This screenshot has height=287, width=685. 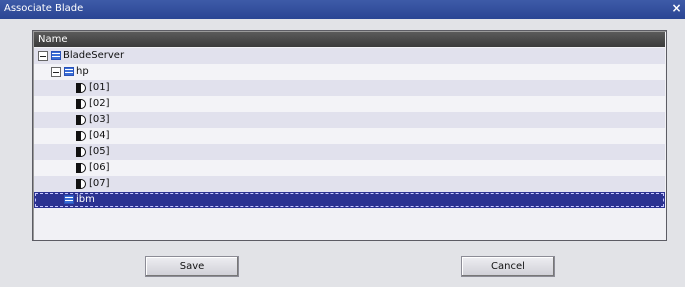 I want to click on tree-node-label: [06], so click(x=99, y=167).